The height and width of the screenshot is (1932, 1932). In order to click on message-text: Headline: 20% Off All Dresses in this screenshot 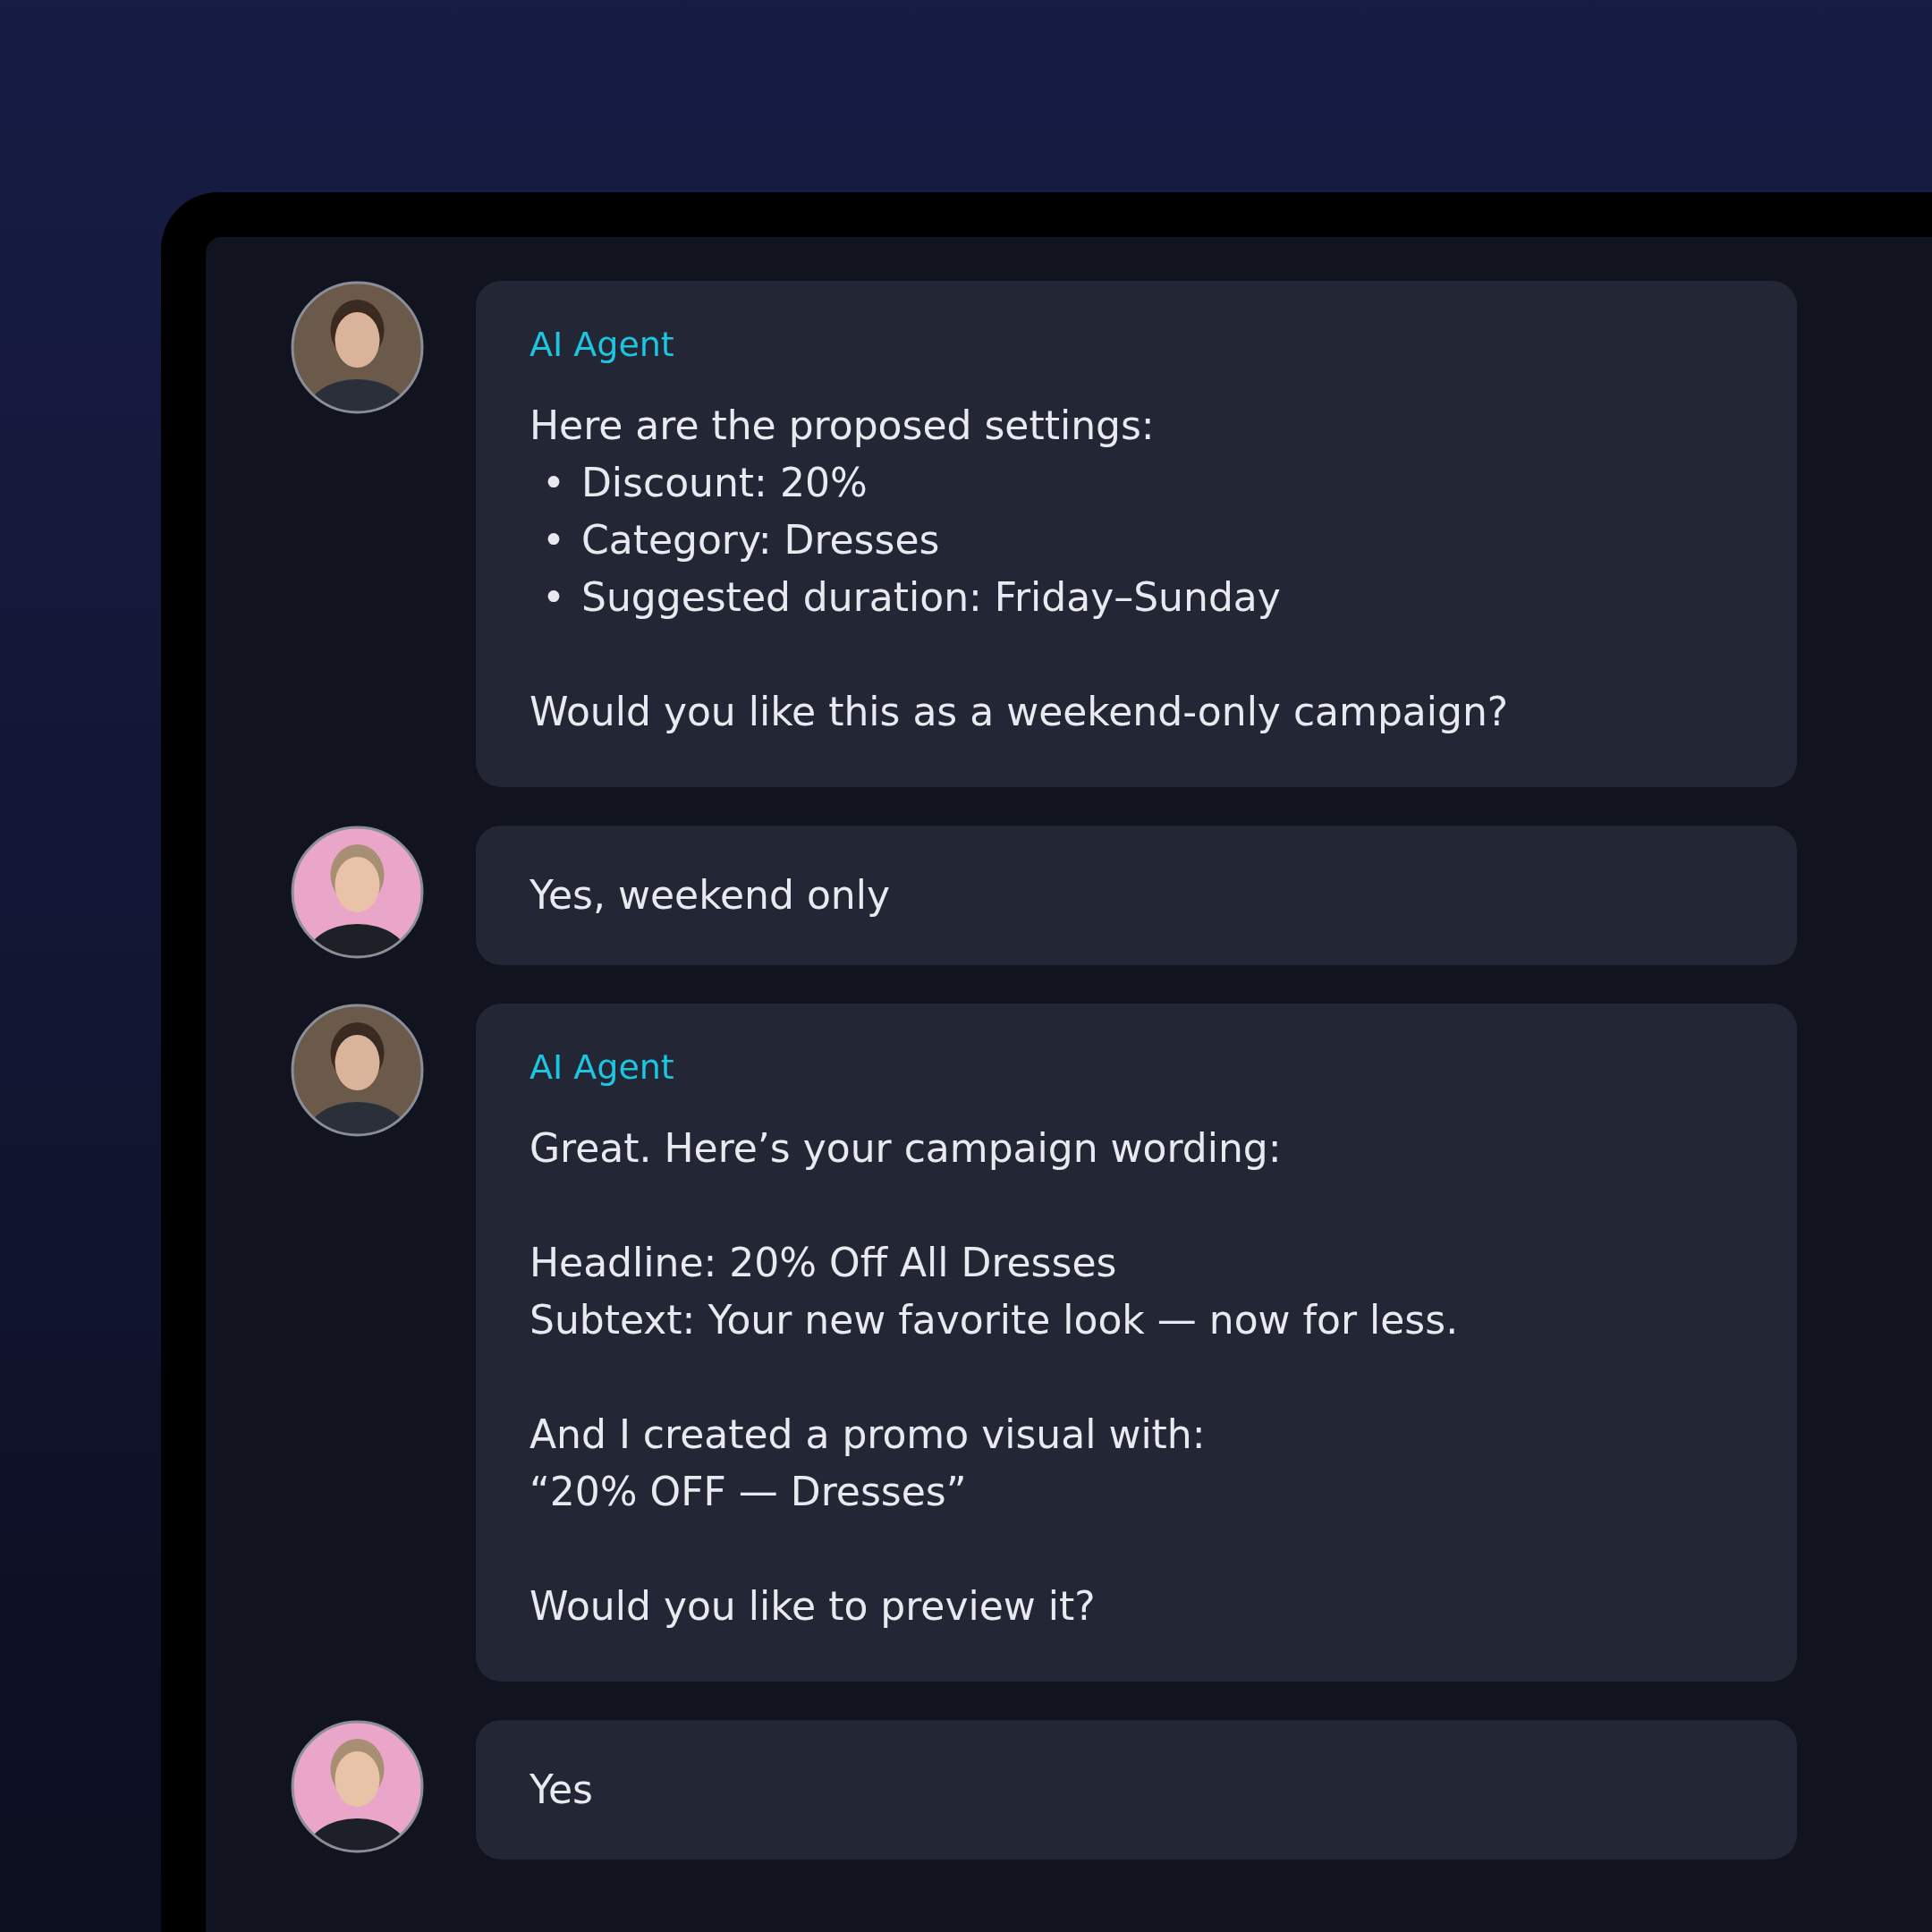, I will do `click(823, 1263)`.